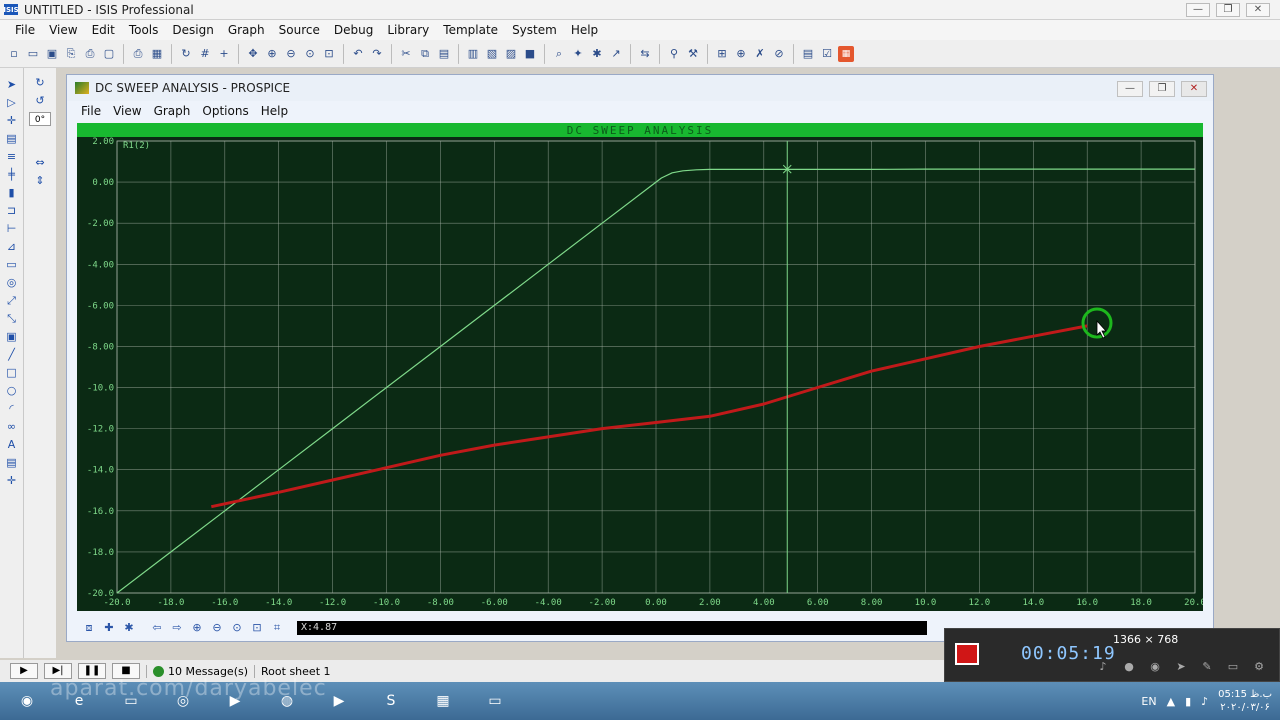 Image resolution: width=1280 pixels, height=720 pixels. Describe the element at coordinates (310, 54) in the screenshot. I see `zoom-all-icon: ⊙` at that location.